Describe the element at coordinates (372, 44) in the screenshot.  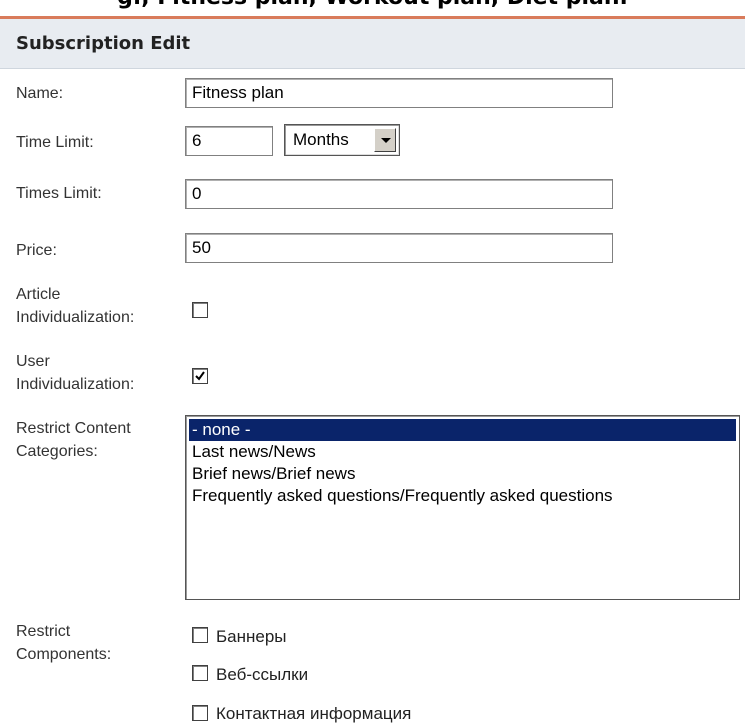
I see `panel-header: Subscription Edit` at that location.